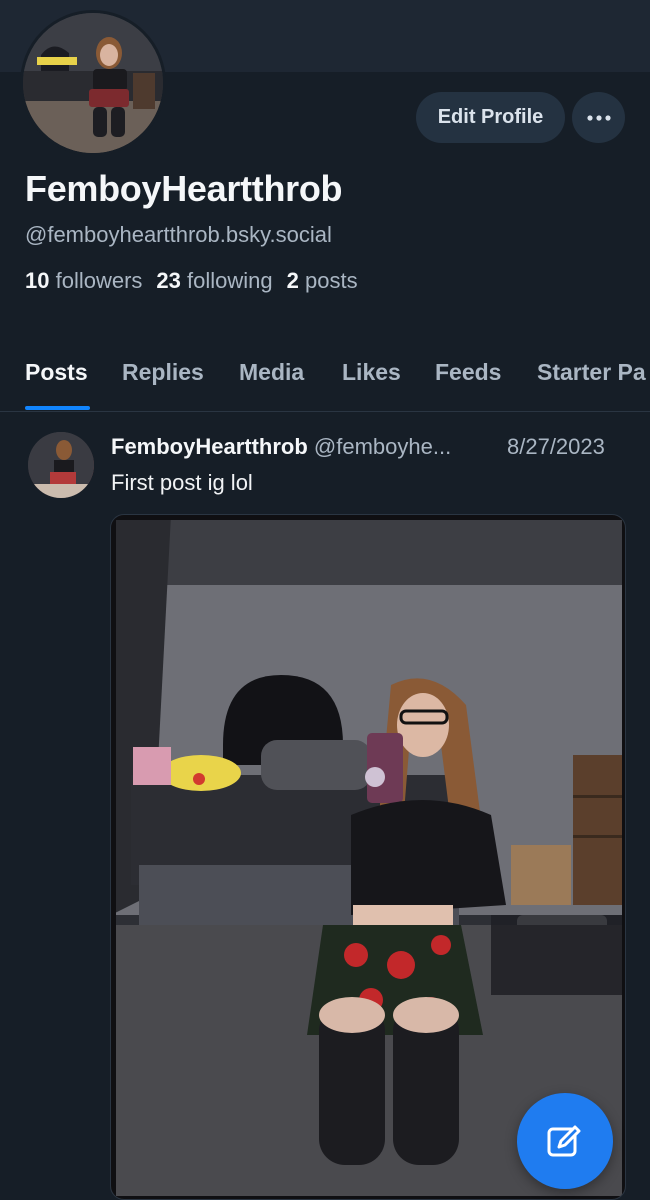 This screenshot has width=650, height=1200. I want to click on profile-stats: 10 followers 23 following 2 posts, so click(191, 281).